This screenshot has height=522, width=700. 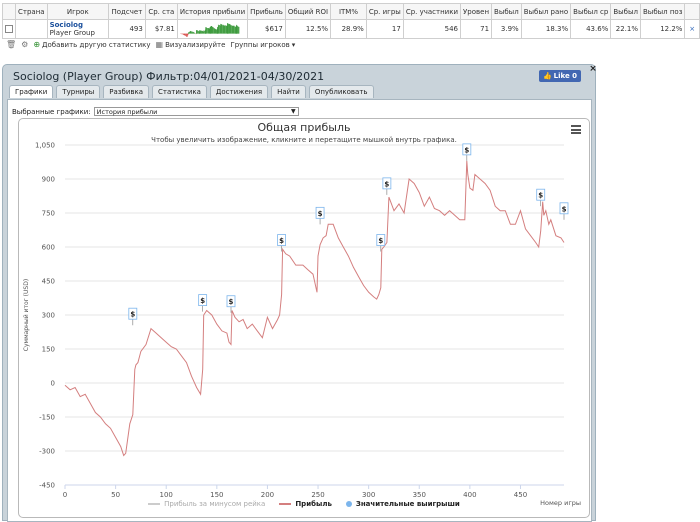 What do you see at coordinates (288, 91) in the screenshot?
I see `tab-find: Найти` at bounding box center [288, 91].